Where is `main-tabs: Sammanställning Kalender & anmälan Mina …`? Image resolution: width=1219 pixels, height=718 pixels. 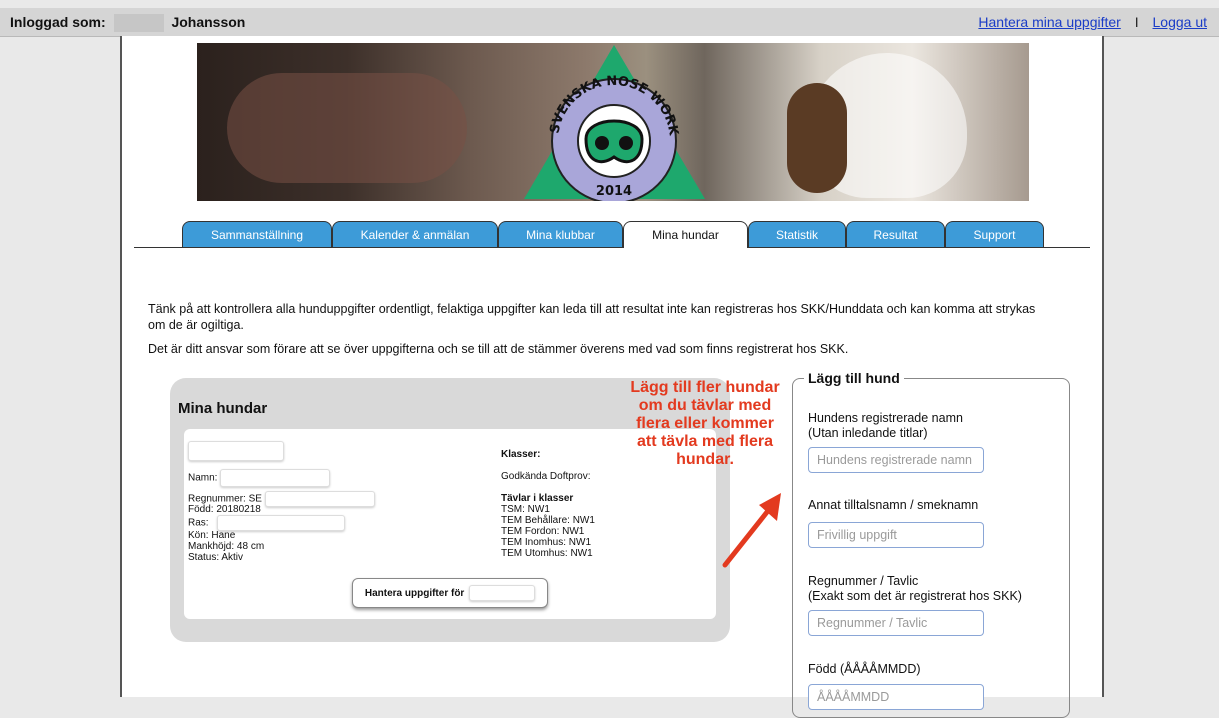 main-tabs: Sammanställning Kalender & anmälan Mina … is located at coordinates (612, 234).